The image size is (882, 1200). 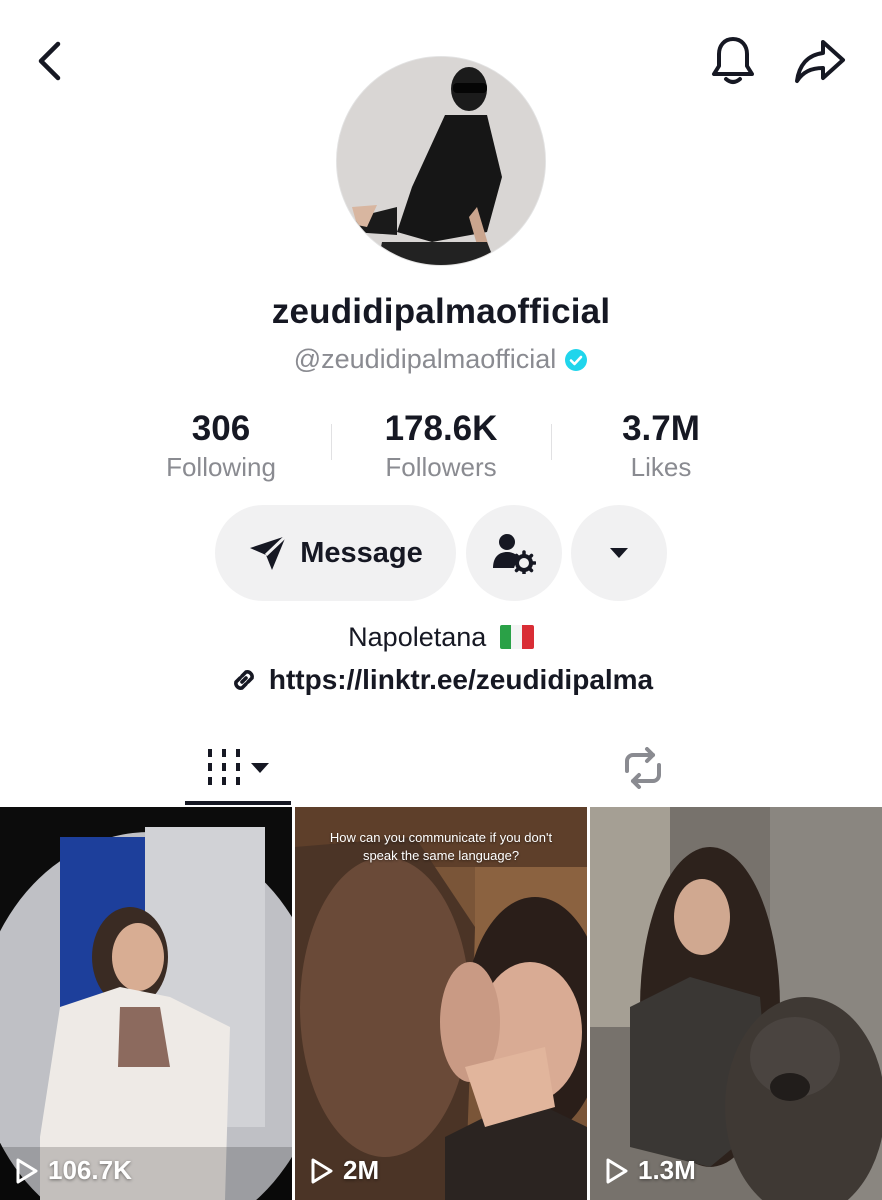 I want to click on friend-settings-button, so click(x=514, y=553).